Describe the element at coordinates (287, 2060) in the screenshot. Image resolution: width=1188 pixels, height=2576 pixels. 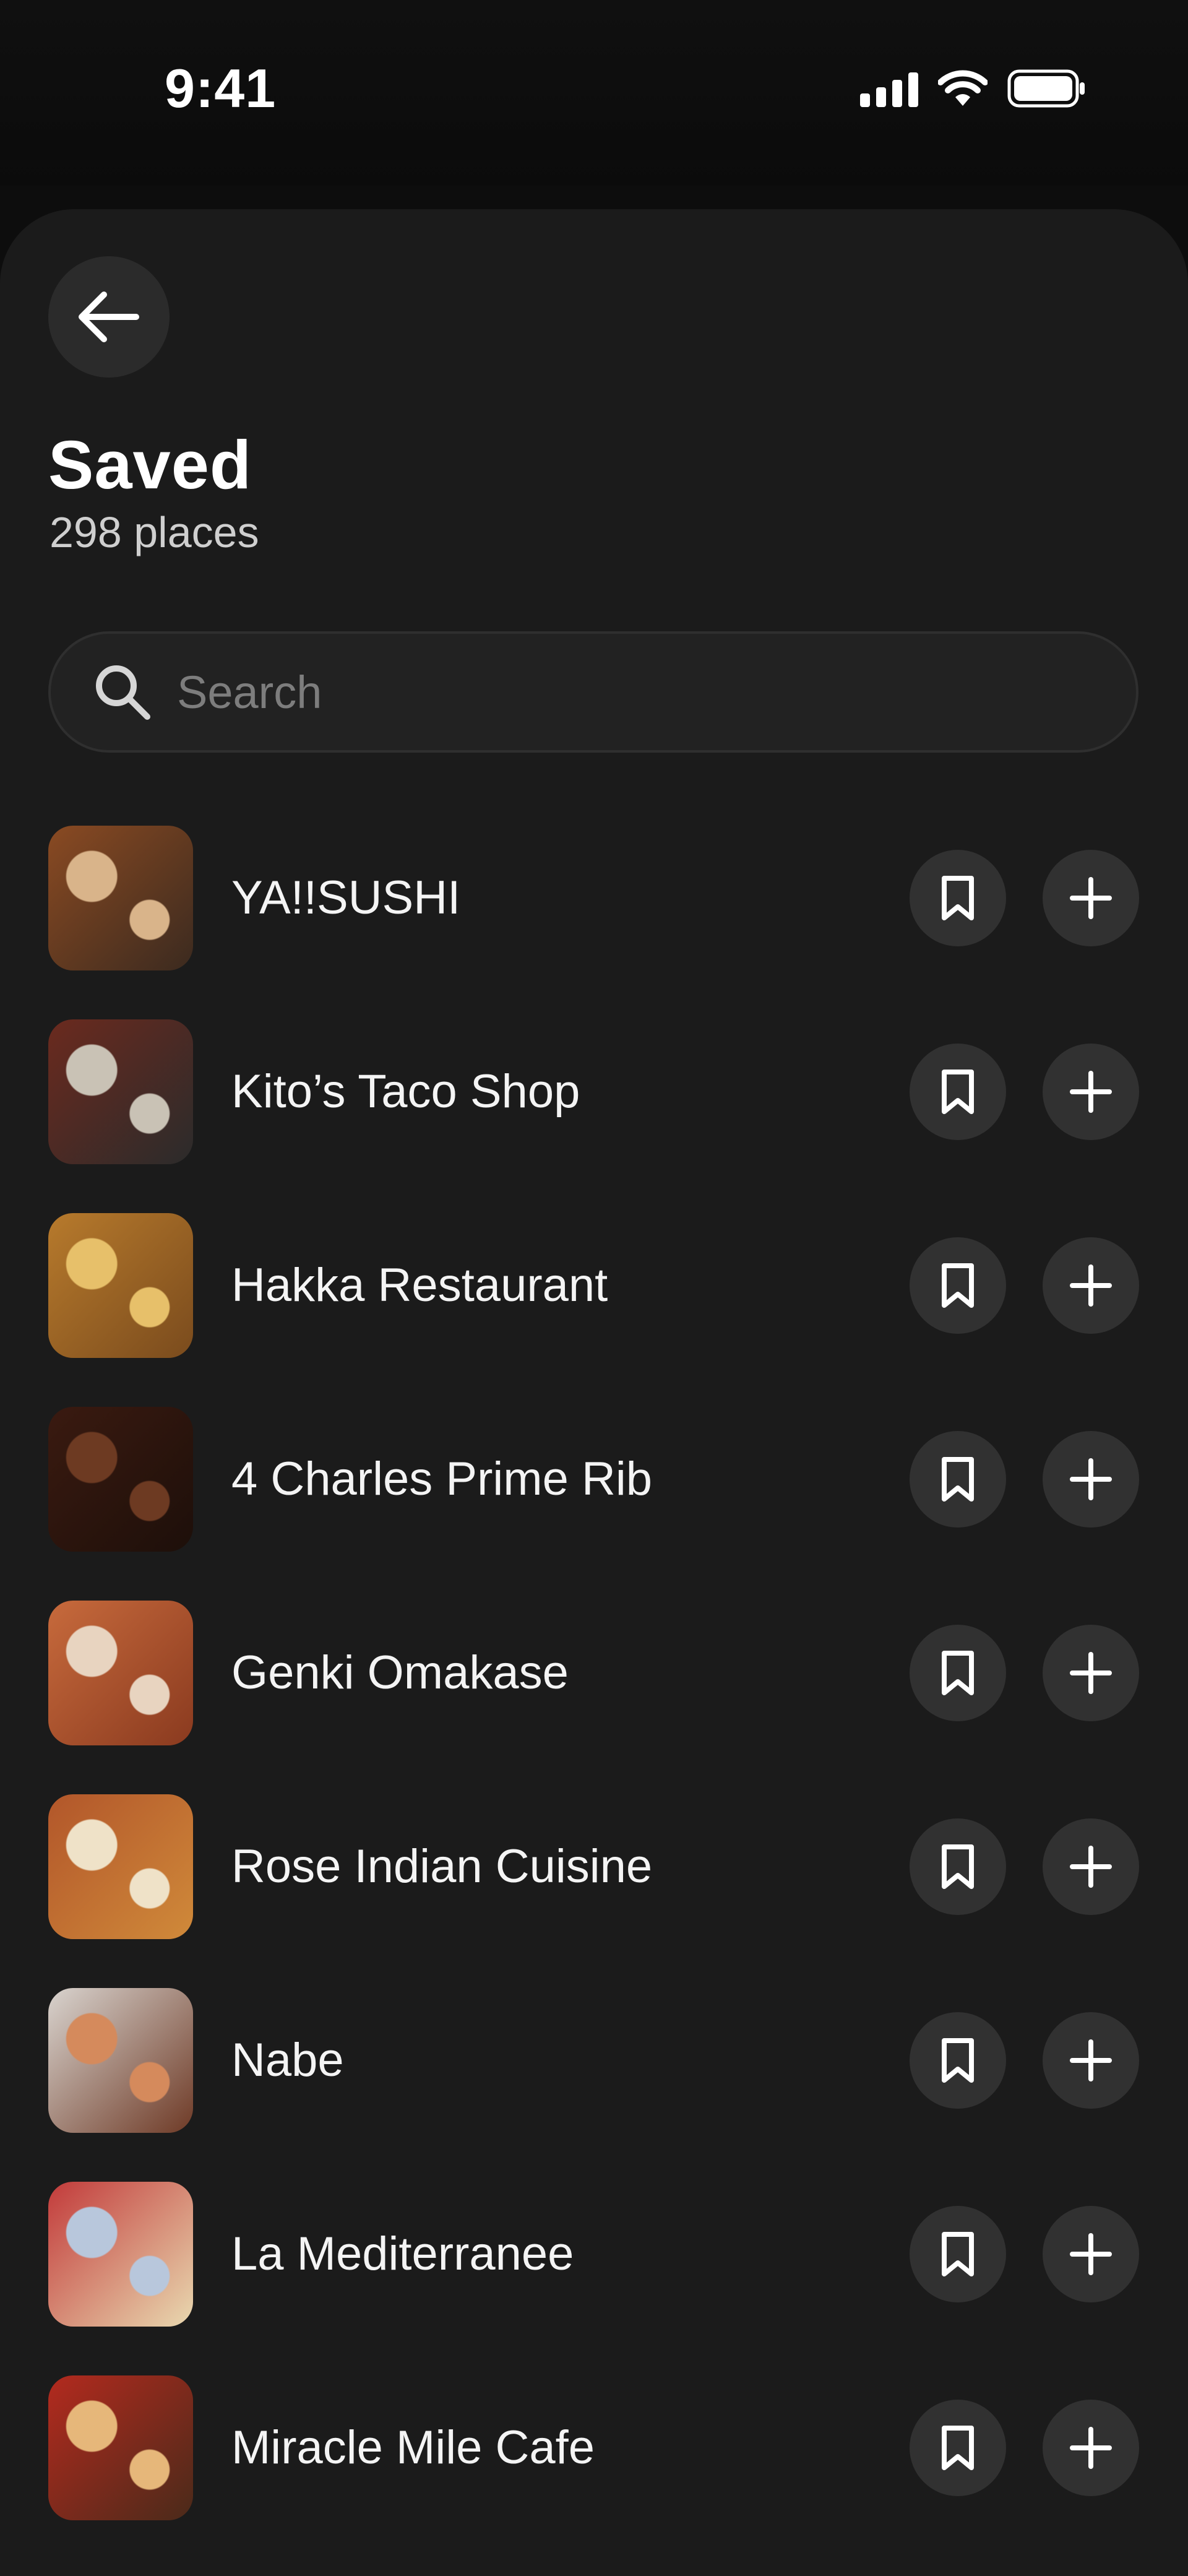
I see `place-name: Nabe` at that location.